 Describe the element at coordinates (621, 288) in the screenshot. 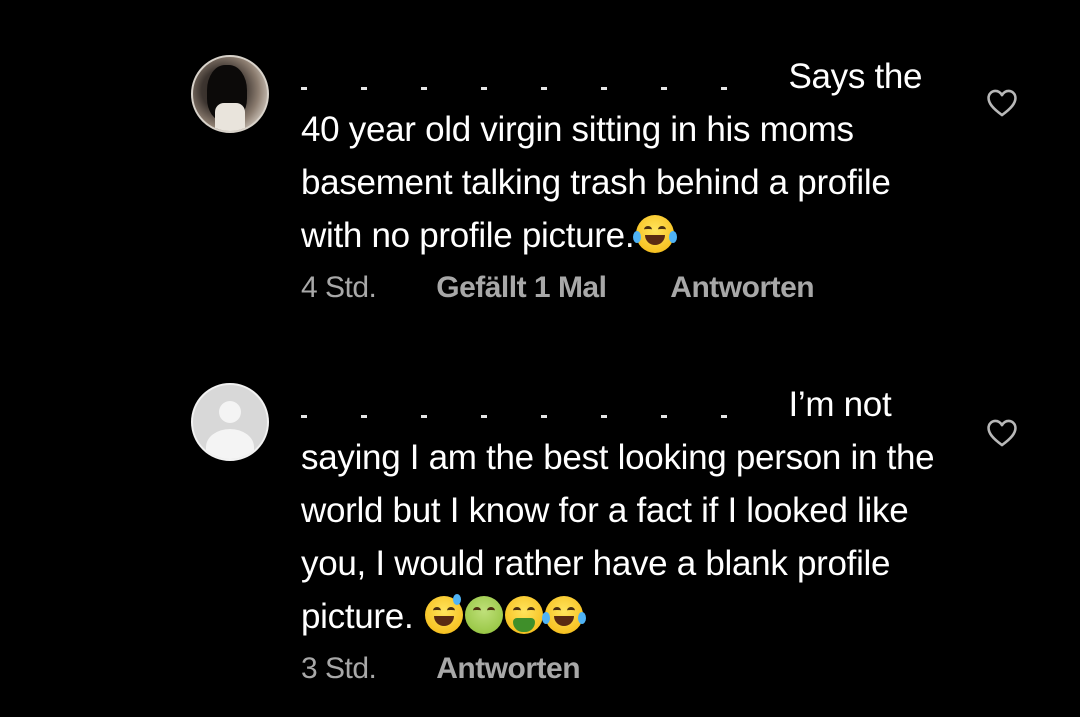

I see `comment-meta: 4 Std. Gefällt 1 Mal Antworten` at that location.